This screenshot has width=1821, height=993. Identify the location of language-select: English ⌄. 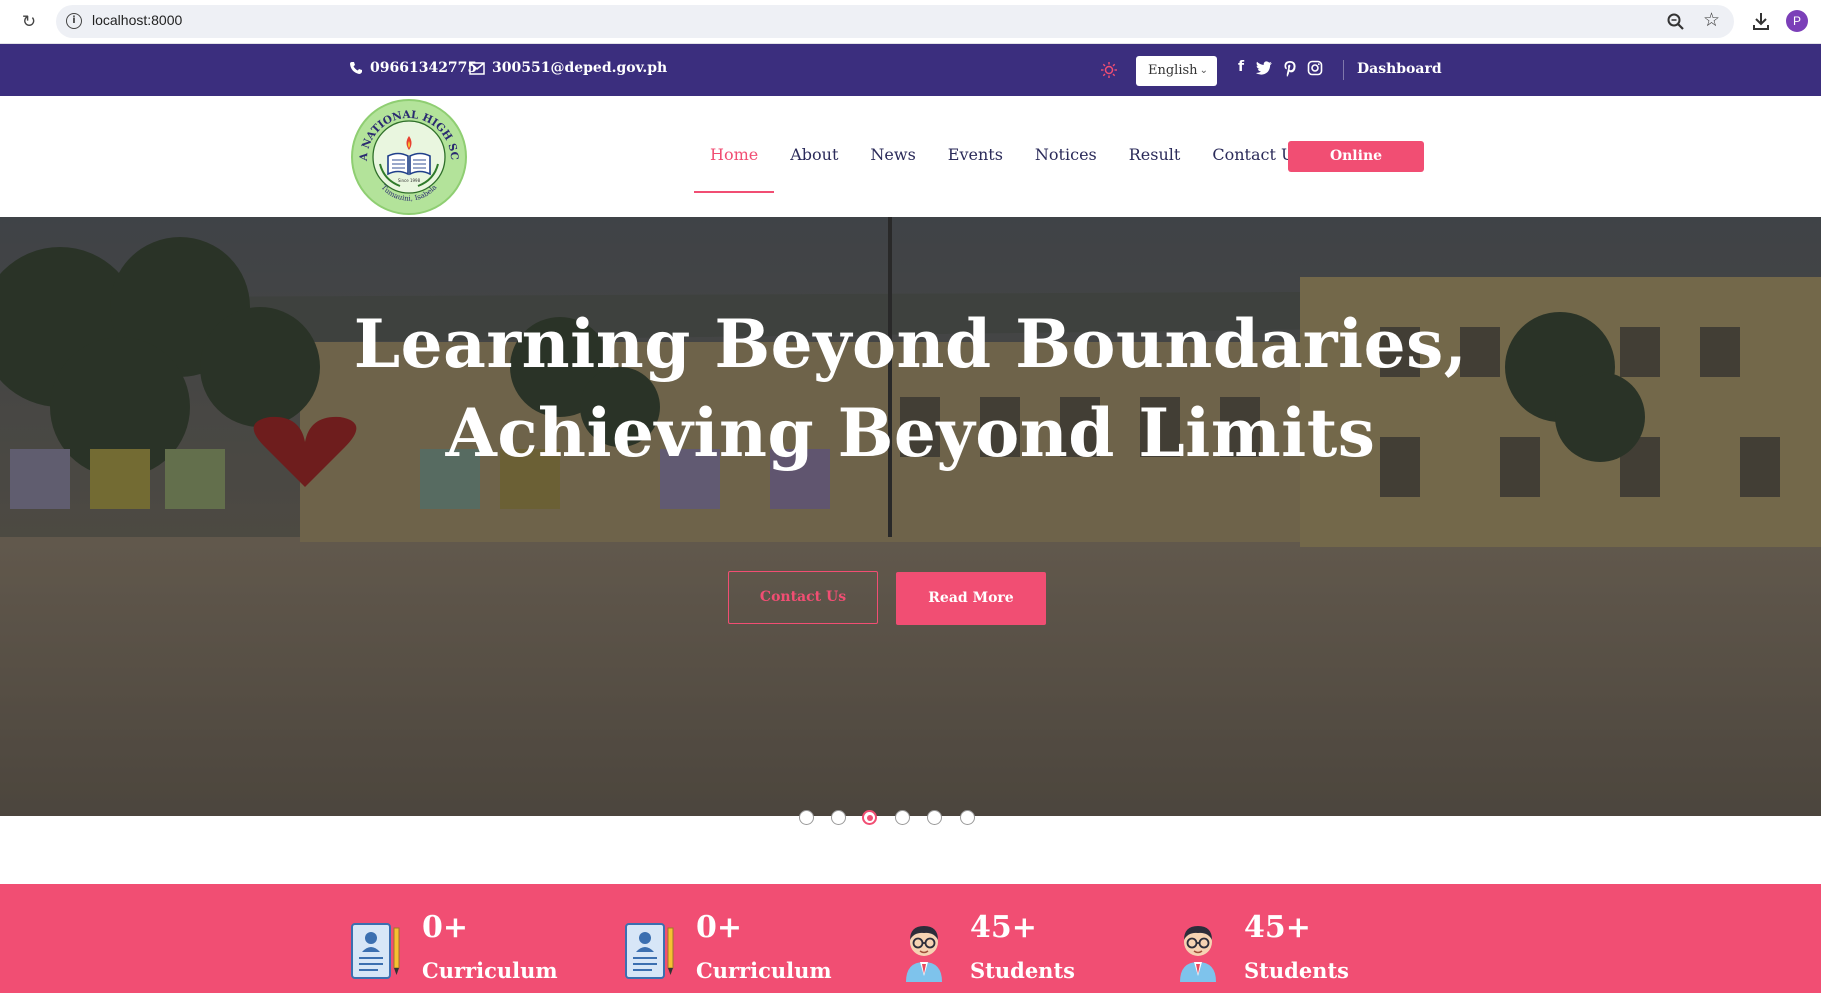
(1176, 71).